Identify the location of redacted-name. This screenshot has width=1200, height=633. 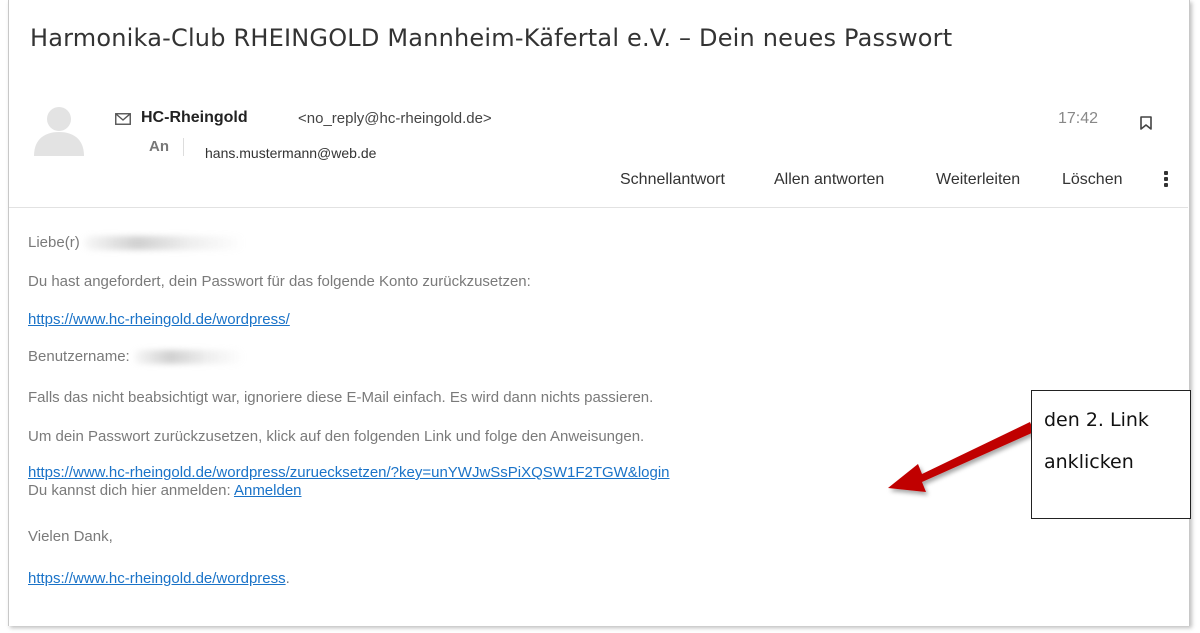
(163, 243).